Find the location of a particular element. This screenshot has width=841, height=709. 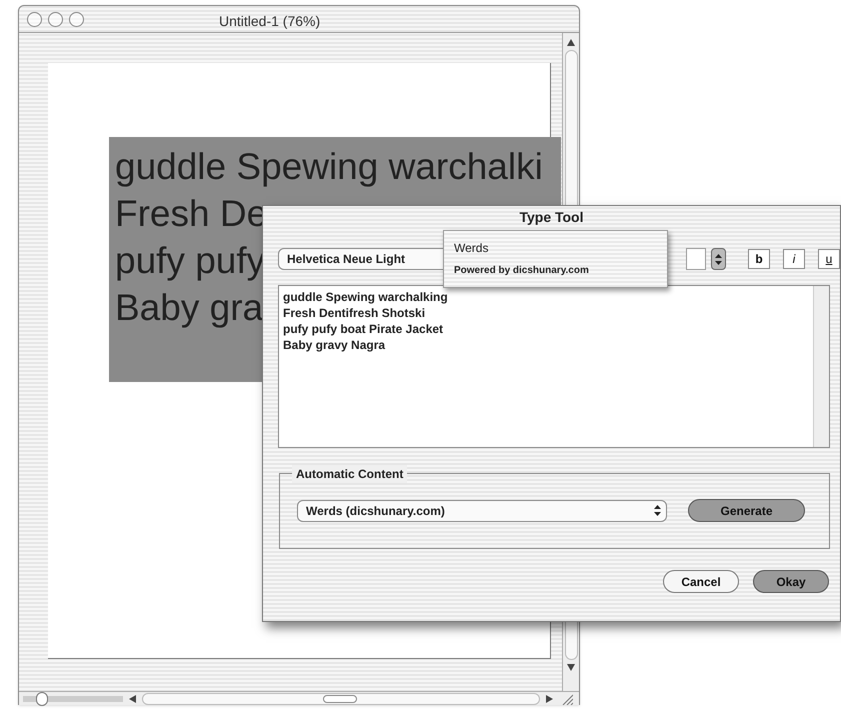

scroll-thumb is located at coordinates (340, 698).